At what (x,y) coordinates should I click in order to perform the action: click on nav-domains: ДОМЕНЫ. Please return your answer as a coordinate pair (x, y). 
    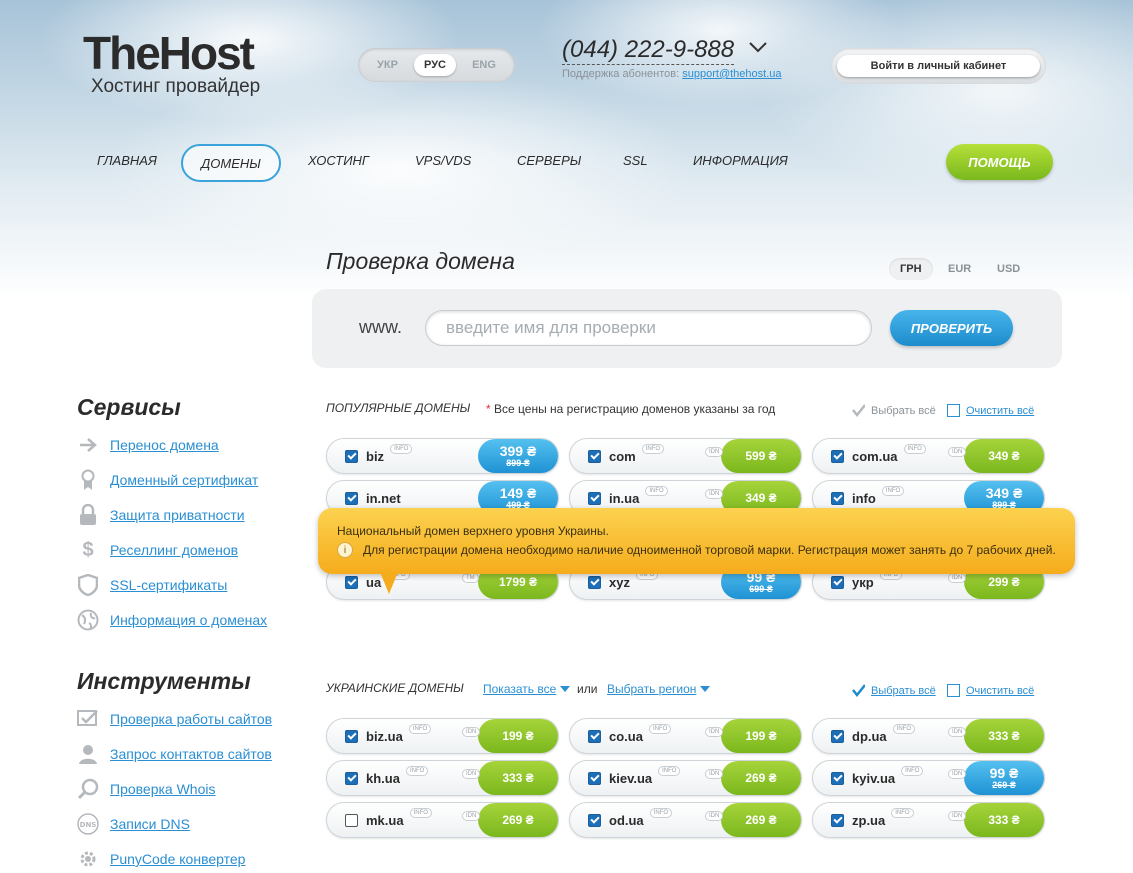
    Looking at the image, I should click on (231, 163).